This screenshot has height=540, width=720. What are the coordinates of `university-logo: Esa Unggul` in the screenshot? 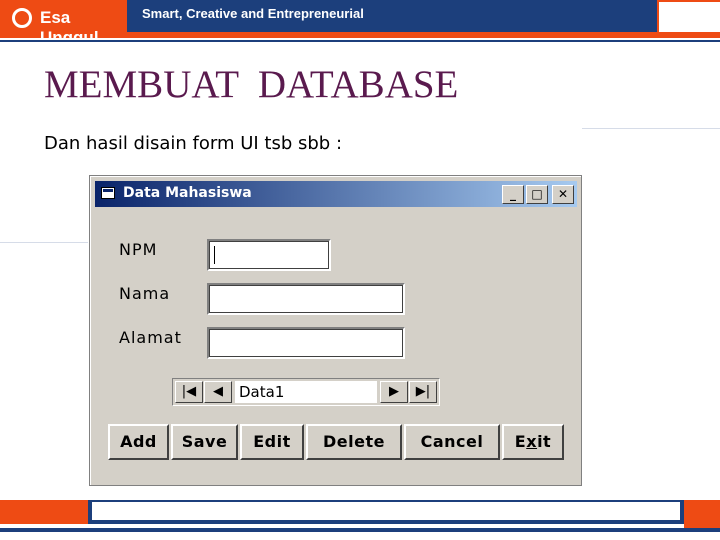 It's located at (65, 24).